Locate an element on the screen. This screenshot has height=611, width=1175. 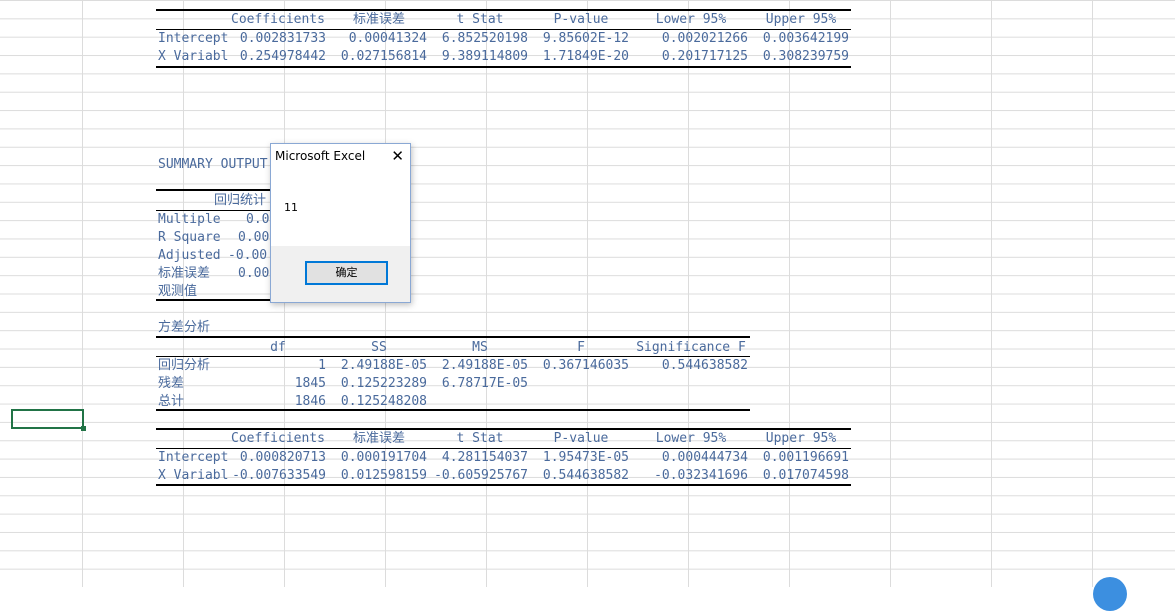
reg-stat-adjusted-value: -0.00 is located at coordinates (248, 255).